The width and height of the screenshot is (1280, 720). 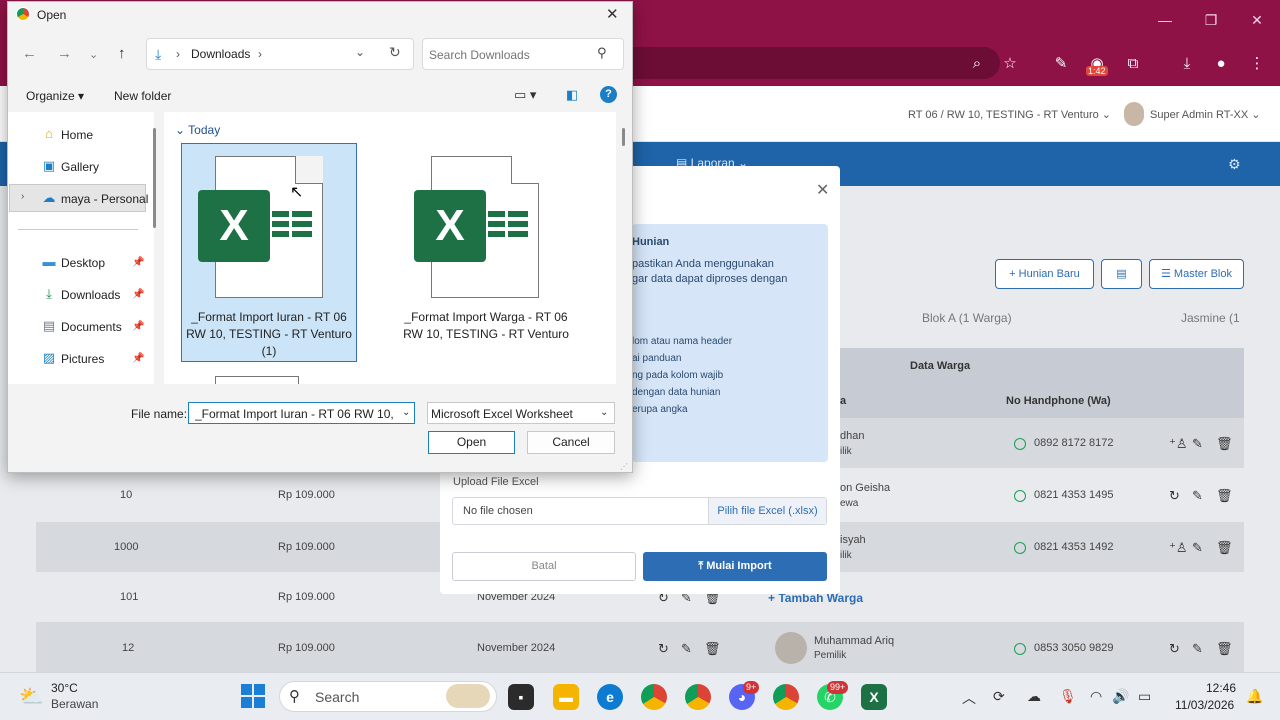 What do you see at coordinates (566, 697) in the screenshot?
I see `file-explorer-icon: ▬` at bounding box center [566, 697].